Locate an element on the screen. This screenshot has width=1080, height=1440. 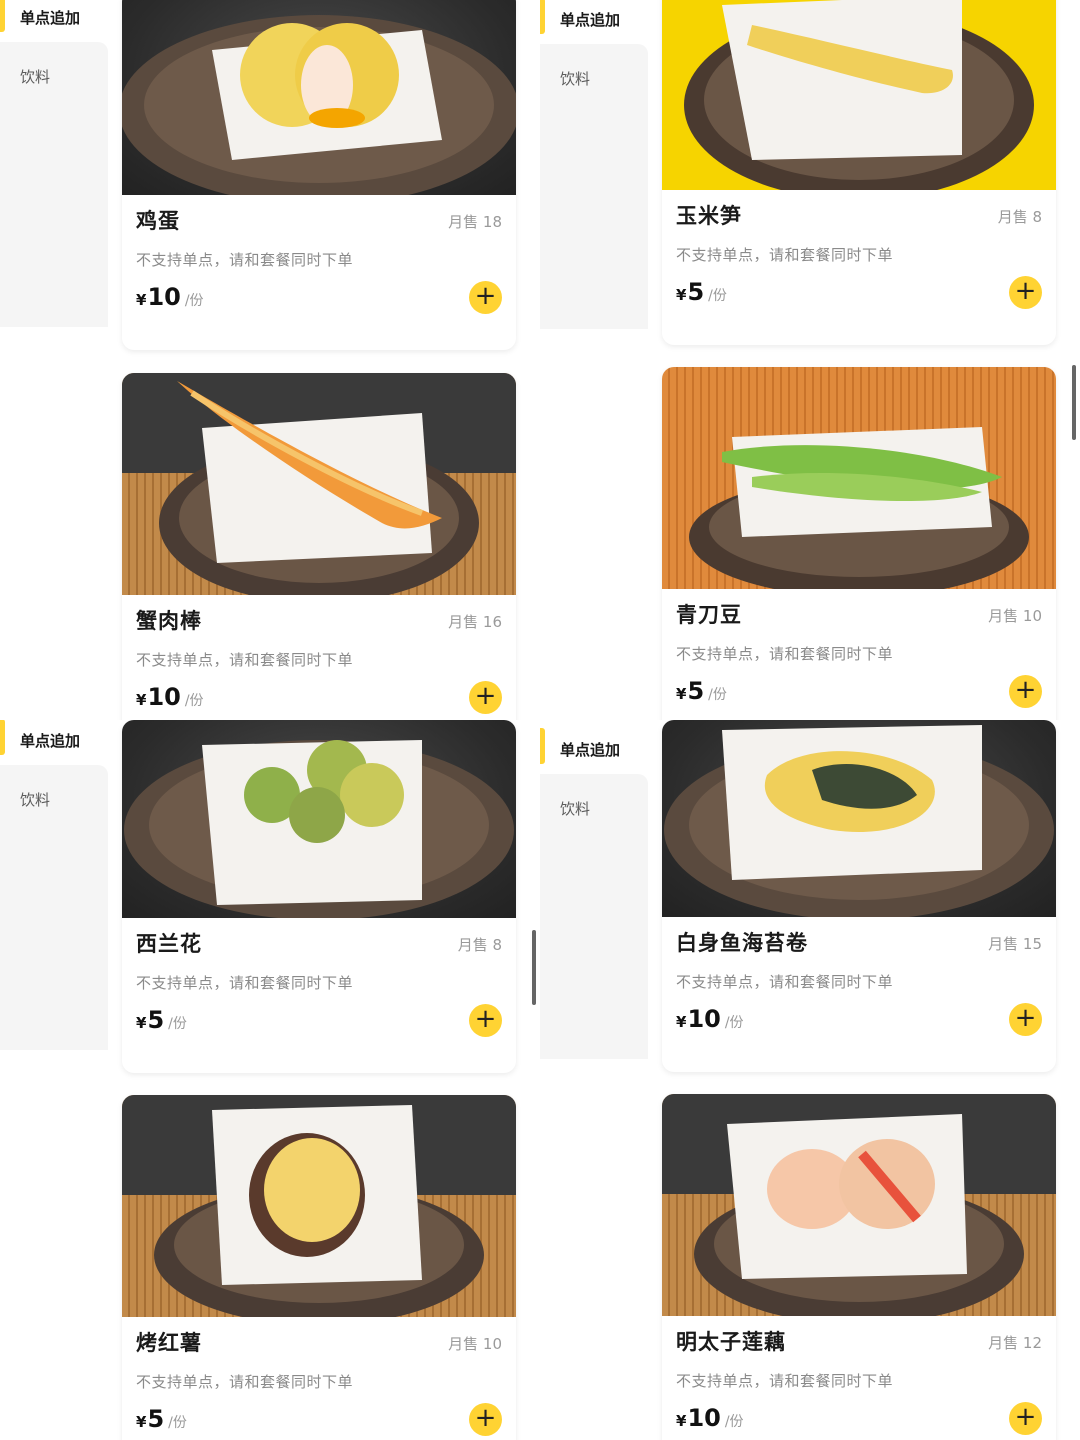
baby-corn-tempura-image is located at coordinates (859, 95).